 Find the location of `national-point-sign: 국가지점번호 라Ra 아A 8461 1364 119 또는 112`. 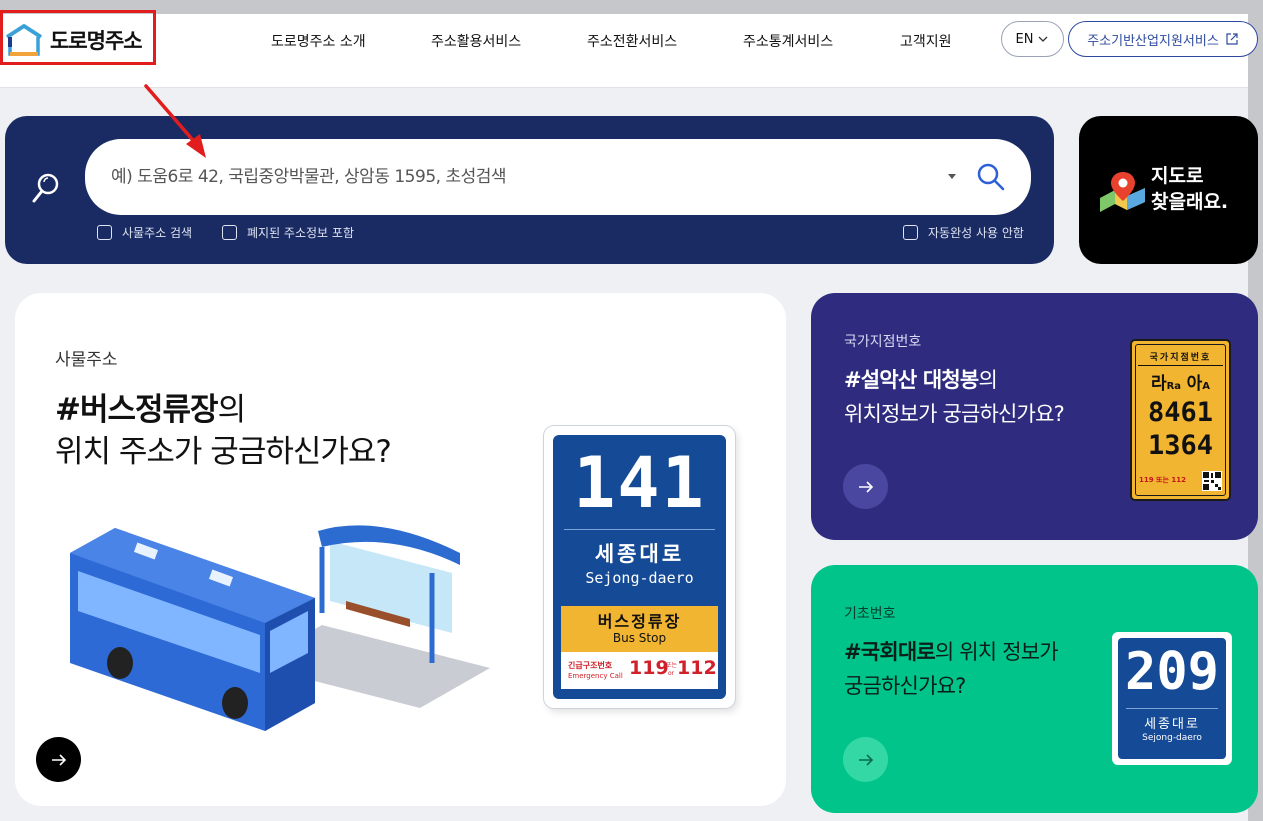

national-point-sign: 국가지점번호 라Ra 아A 8461 1364 119 또는 112 is located at coordinates (1180, 420).